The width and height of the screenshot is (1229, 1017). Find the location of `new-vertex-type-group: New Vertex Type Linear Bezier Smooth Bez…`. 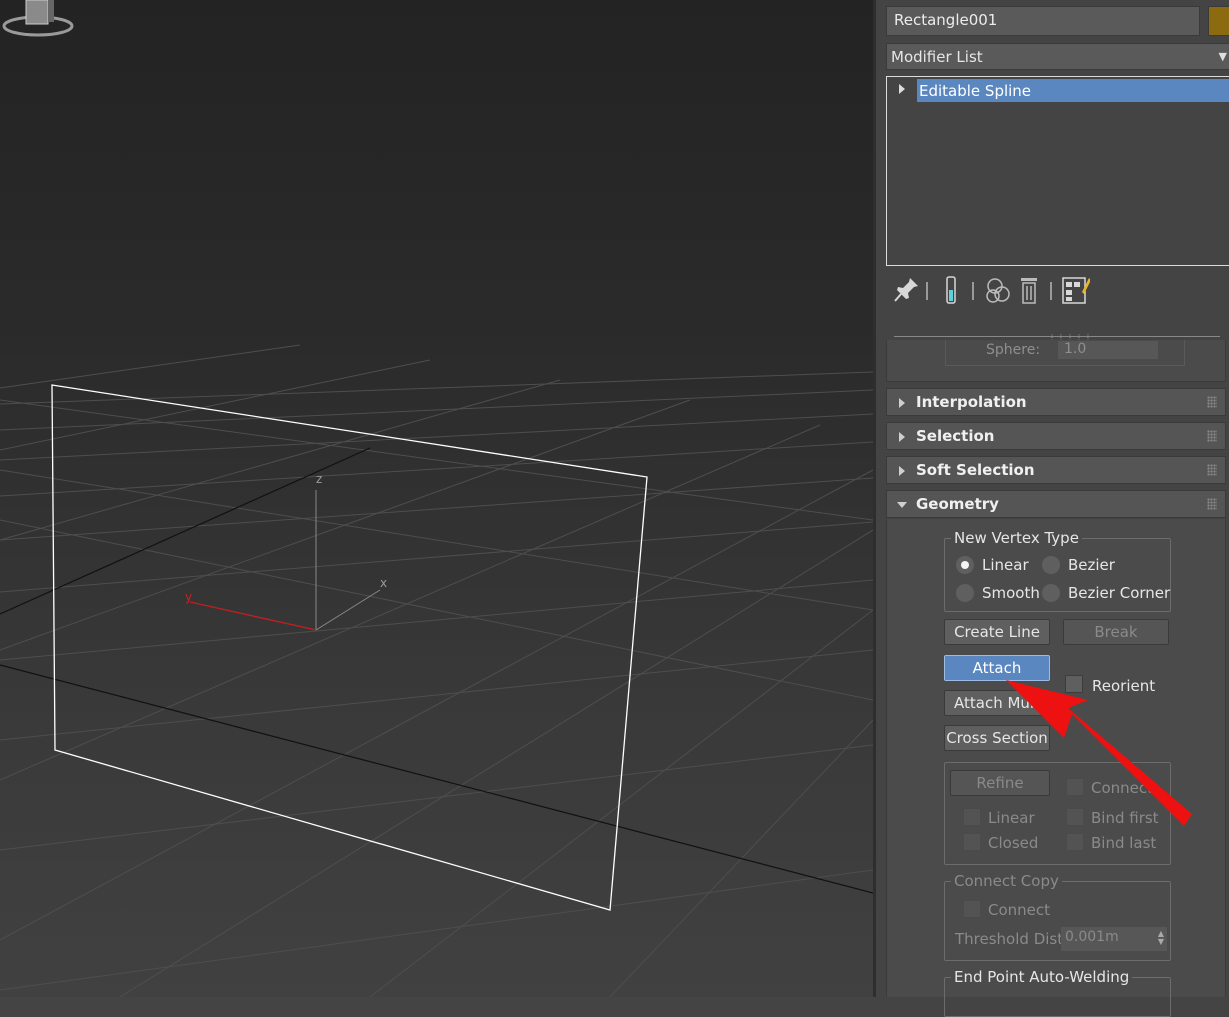

new-vertex-type-group: New Vertex Type Linear Bezier Smooth Bez… is located at coordinates (1057, 570).